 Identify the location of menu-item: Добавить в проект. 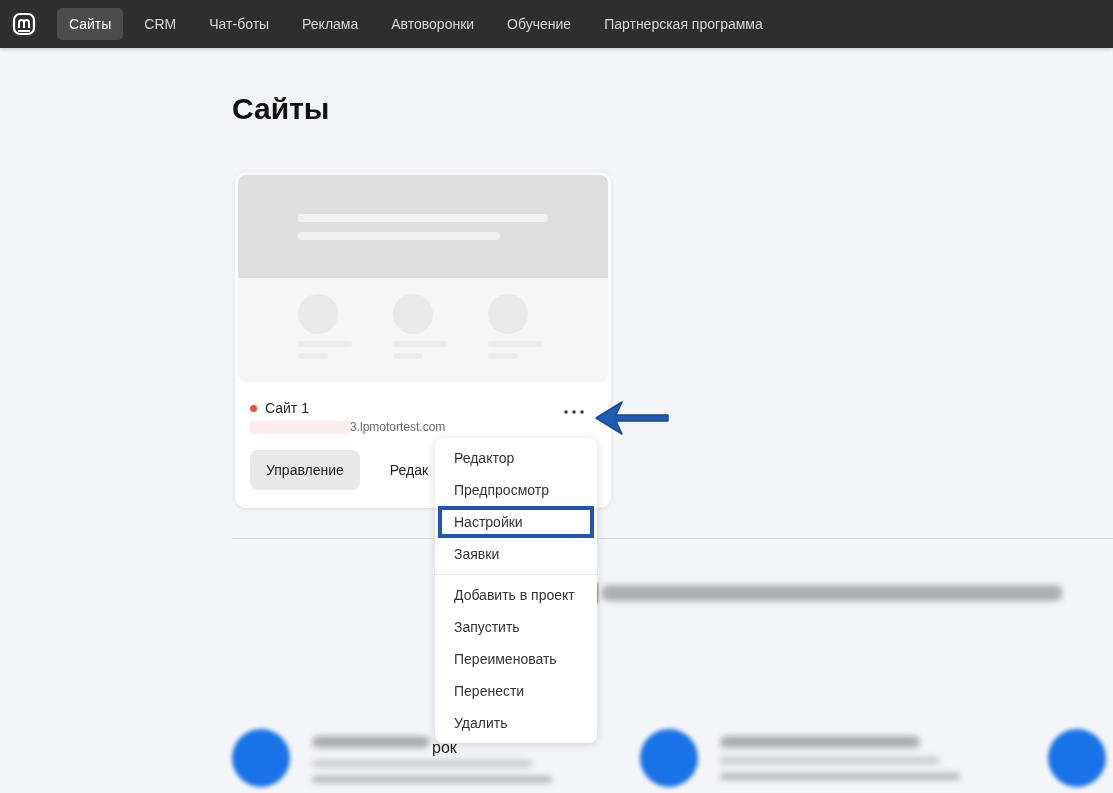
(516, 595).